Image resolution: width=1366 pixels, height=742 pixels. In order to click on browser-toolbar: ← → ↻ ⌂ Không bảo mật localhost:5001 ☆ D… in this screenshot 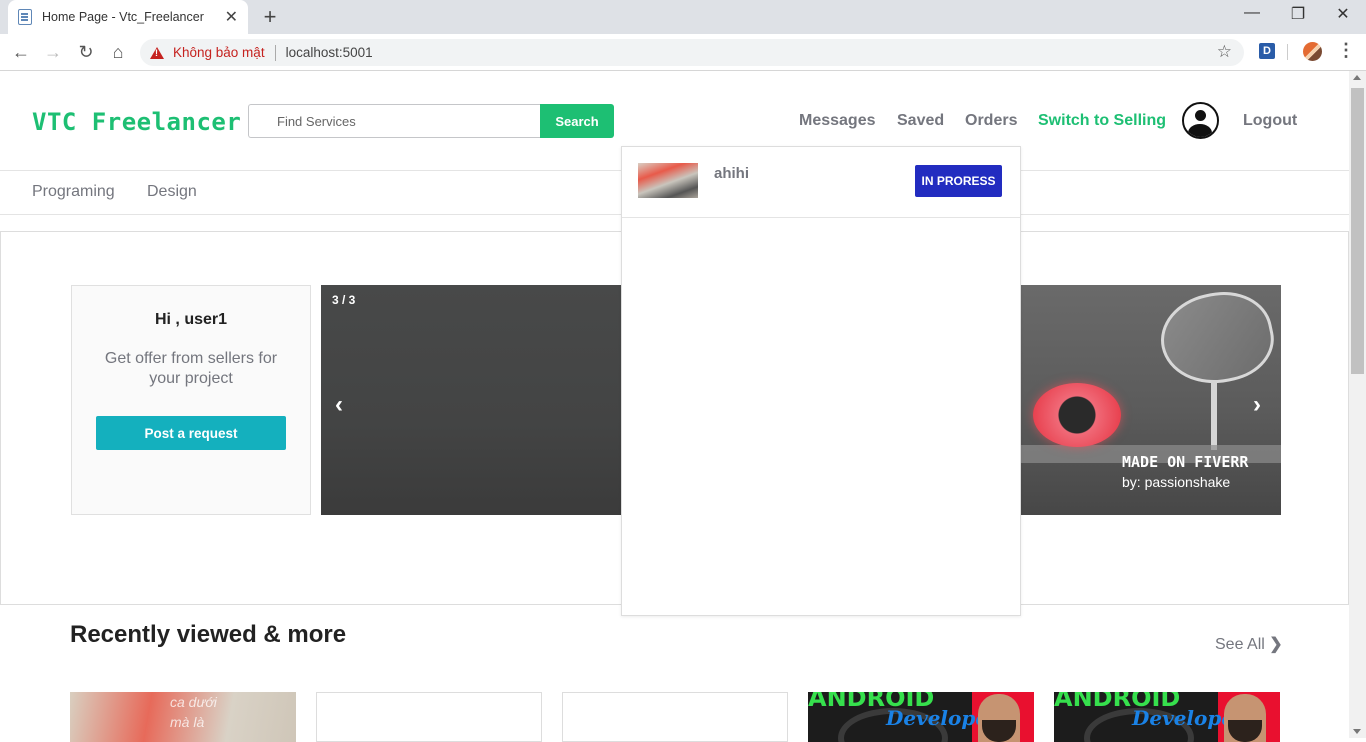, I will do `click(683, 52)`.